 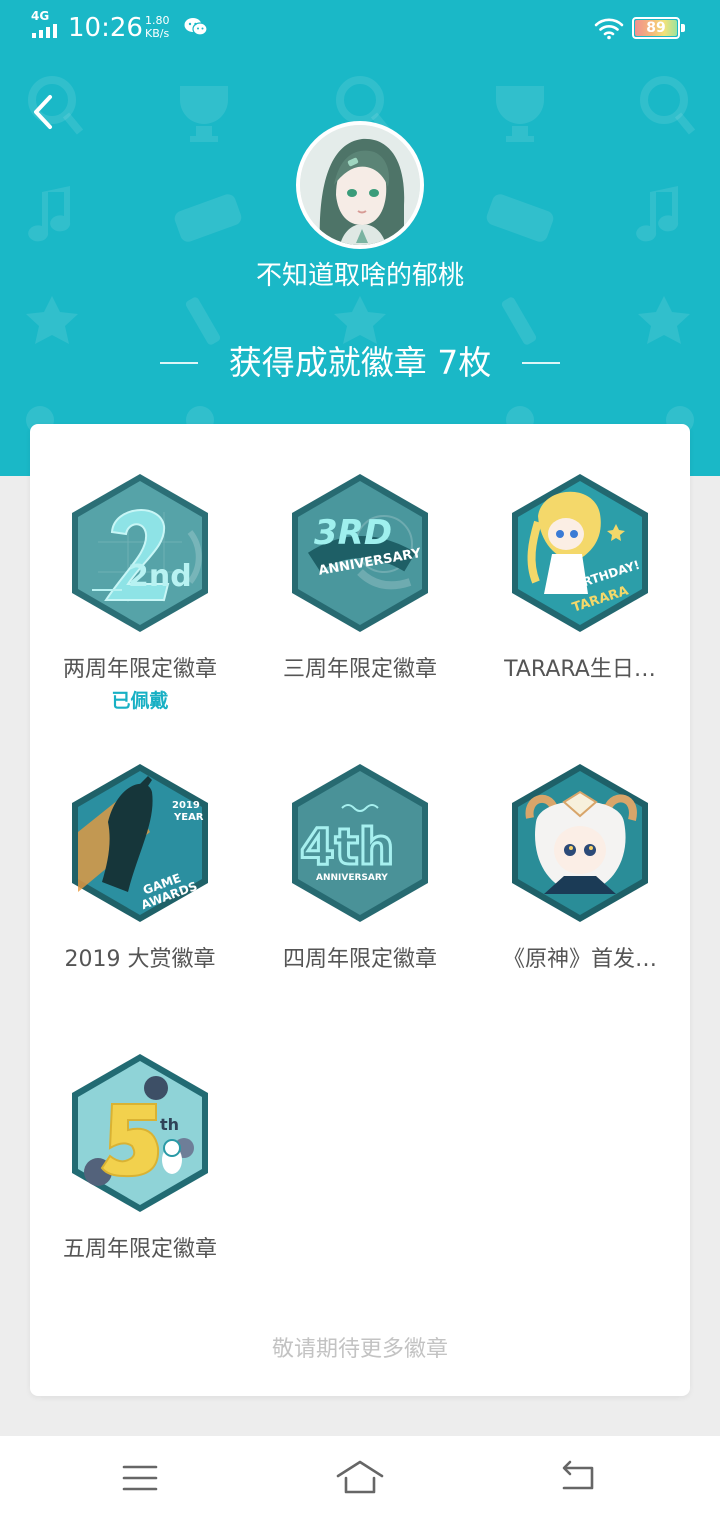 What do you see at coordinates (157, 27) in the screenshot?
I see `network-speed: 1.80 KB/s` at bounding box center [157, 27].